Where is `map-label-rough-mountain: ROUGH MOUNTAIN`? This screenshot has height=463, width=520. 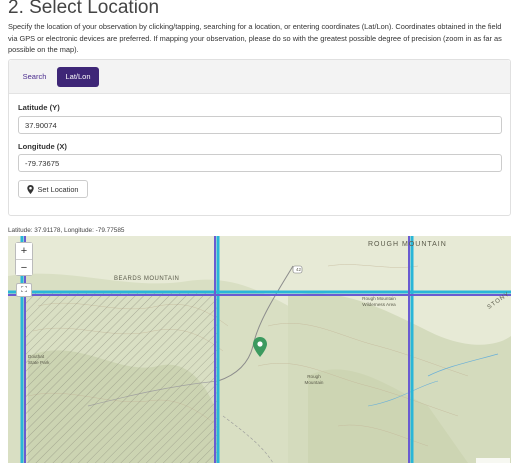
map-label-rough-mountain: ROUGH MOUNTAIN is located at coordinates (407, 244).